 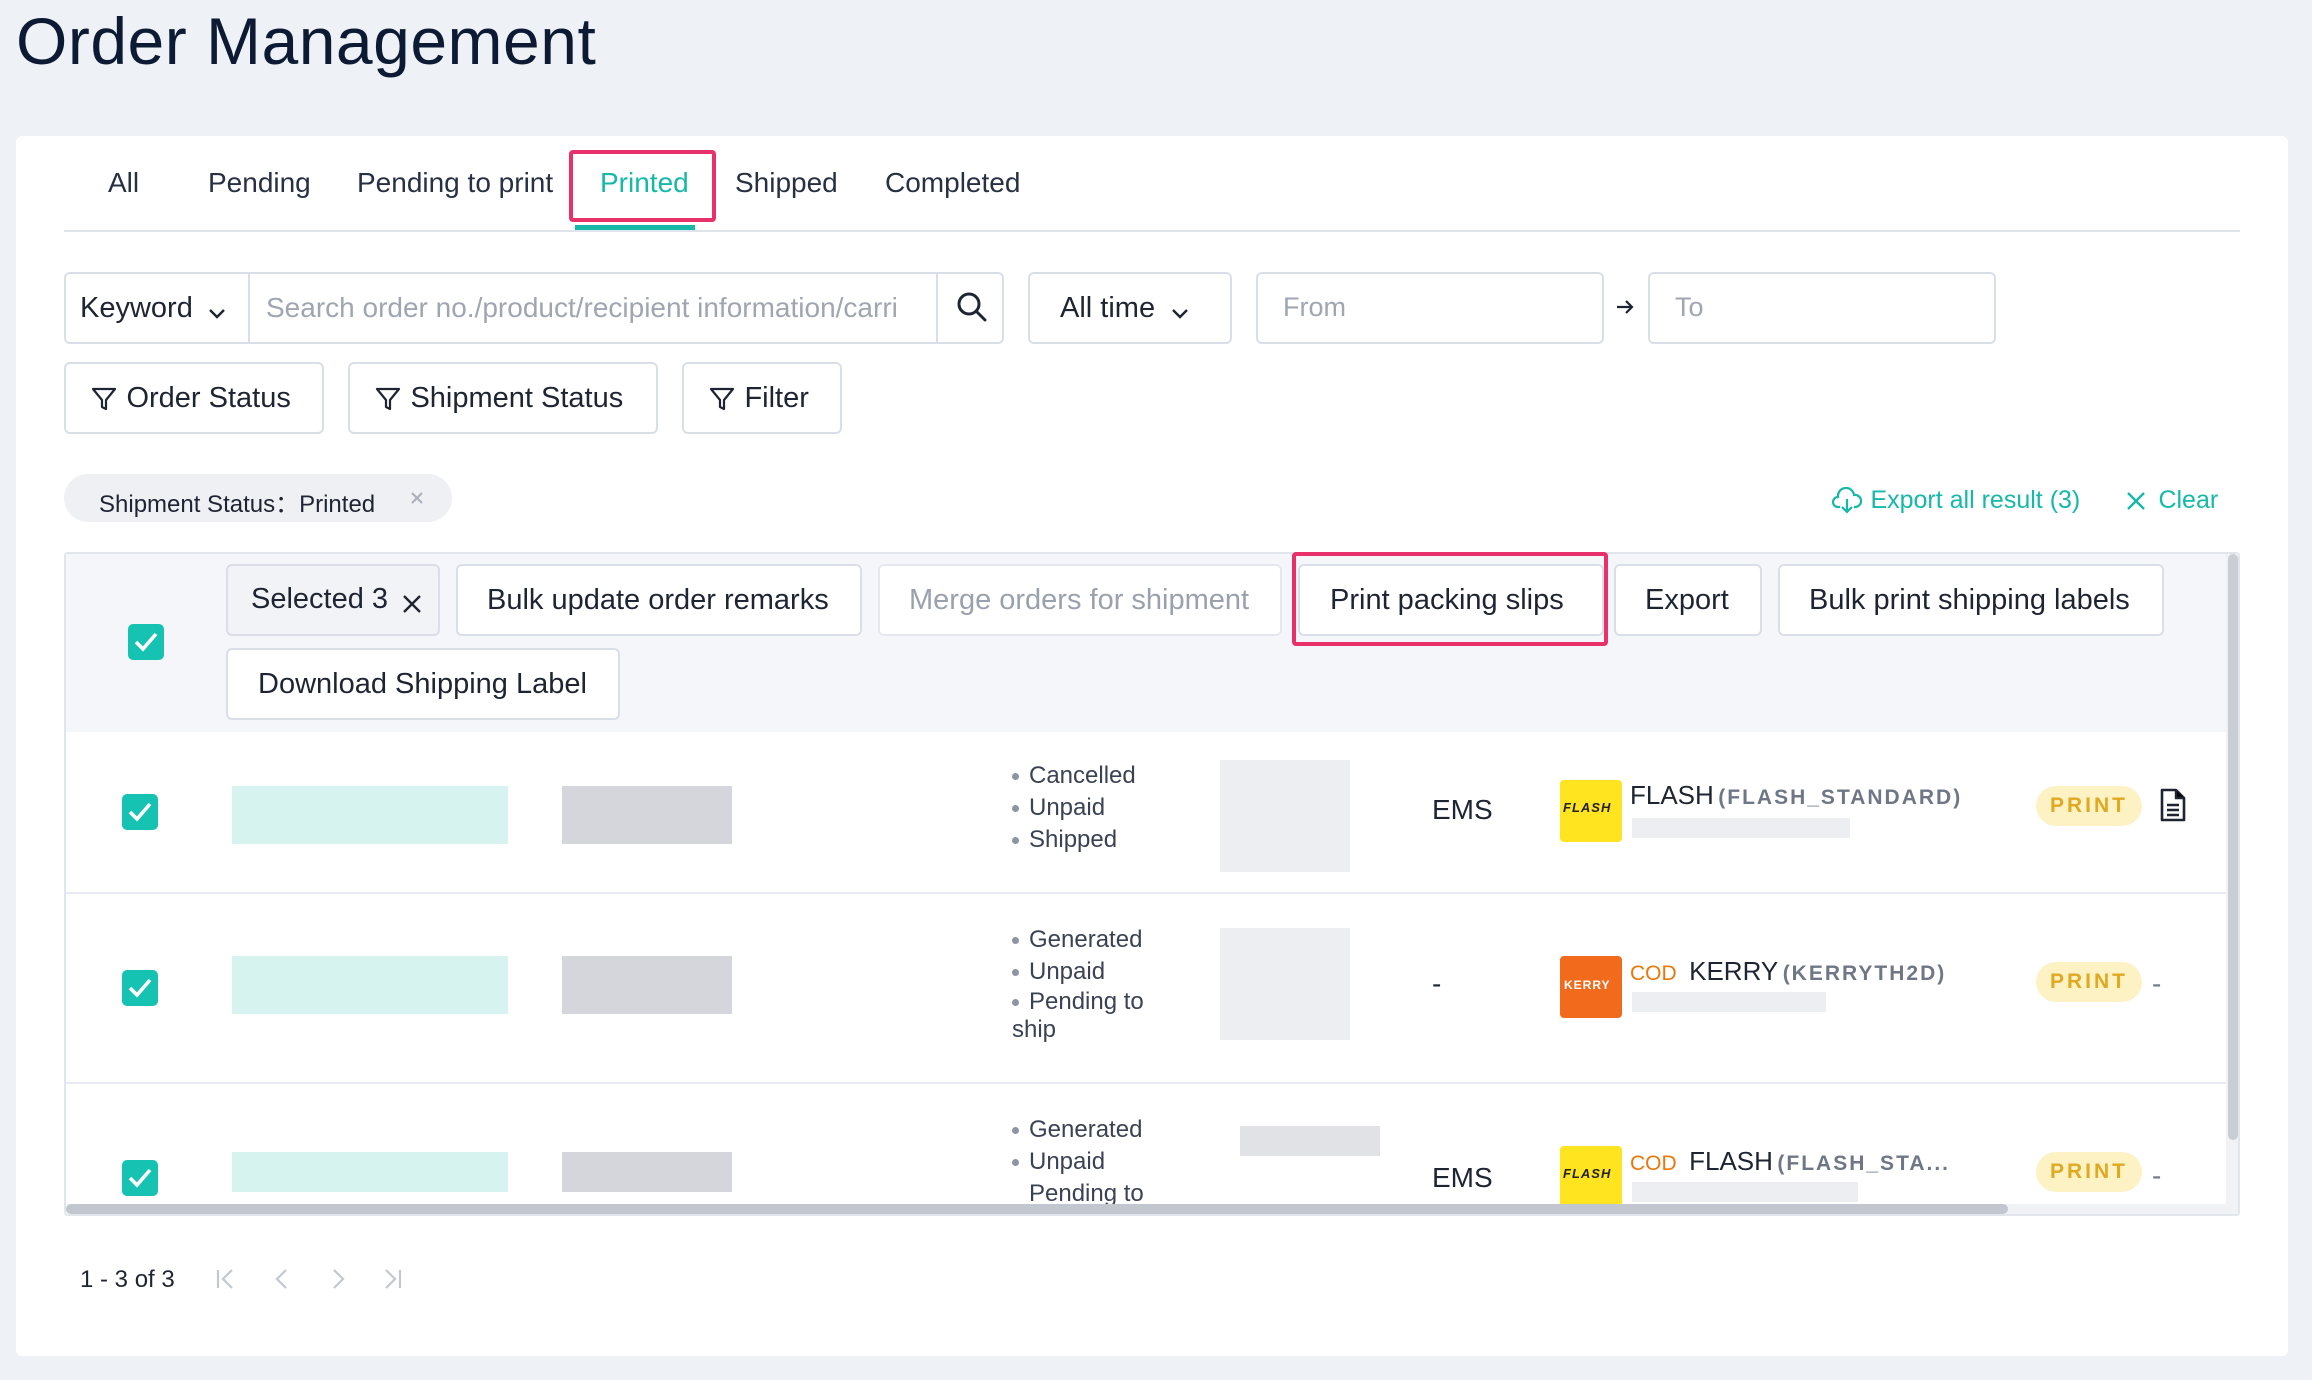 I want to click on bulk-update-remarks-label: Bulk update order remarks, so click(x=658, y=600).